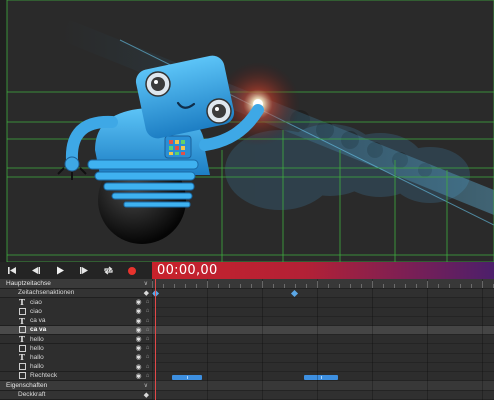  What do you see at coordinates (76, 302) in the screenshot?
I see `layer-row: Tciao ◉ ⌂` at bounding box center [76, 302].